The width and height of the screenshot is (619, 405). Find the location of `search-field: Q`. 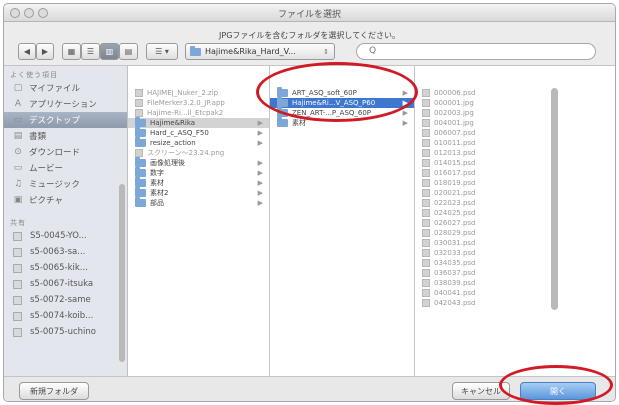

search-field: Q is located at coordinates (476, 51).